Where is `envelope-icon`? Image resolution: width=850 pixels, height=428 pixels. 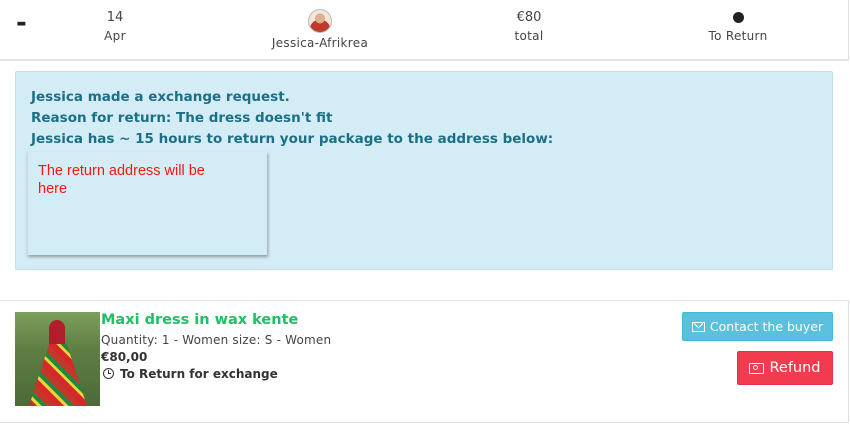 envelope-icon is located at coordinates (698, 326).